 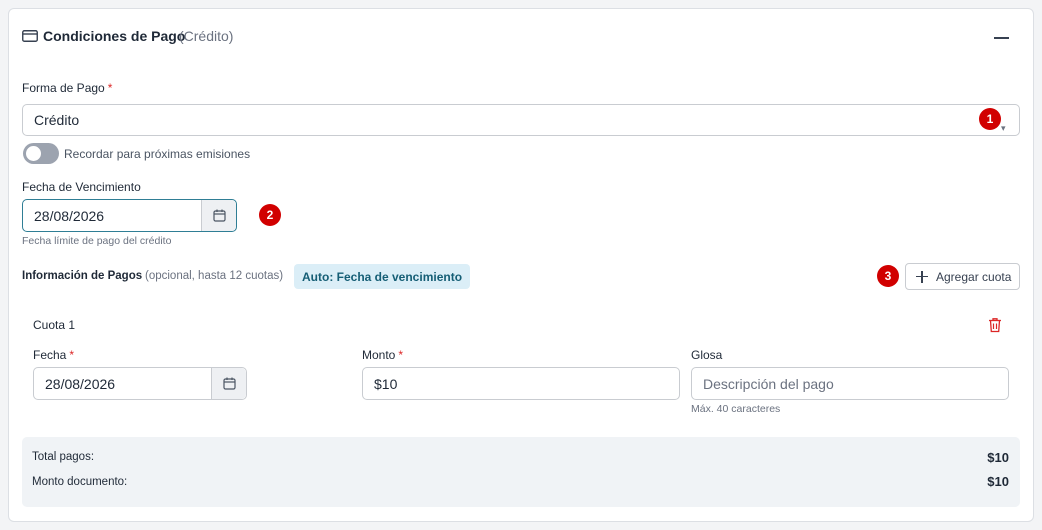 I want to click on cuota-date-input: 28/08/2026, so click(x=140, y=383).